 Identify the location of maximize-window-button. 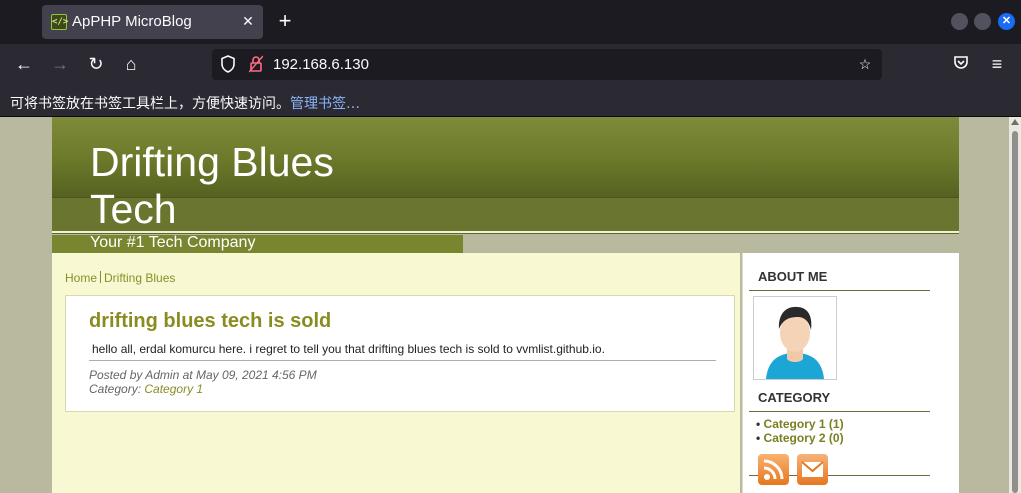
(982, 21).